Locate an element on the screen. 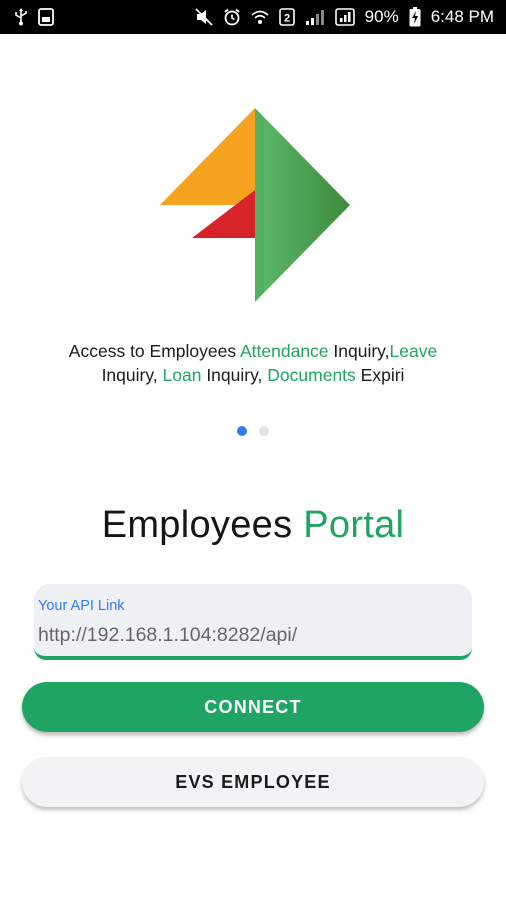  api-link-input is located at coordinates (248, 635).